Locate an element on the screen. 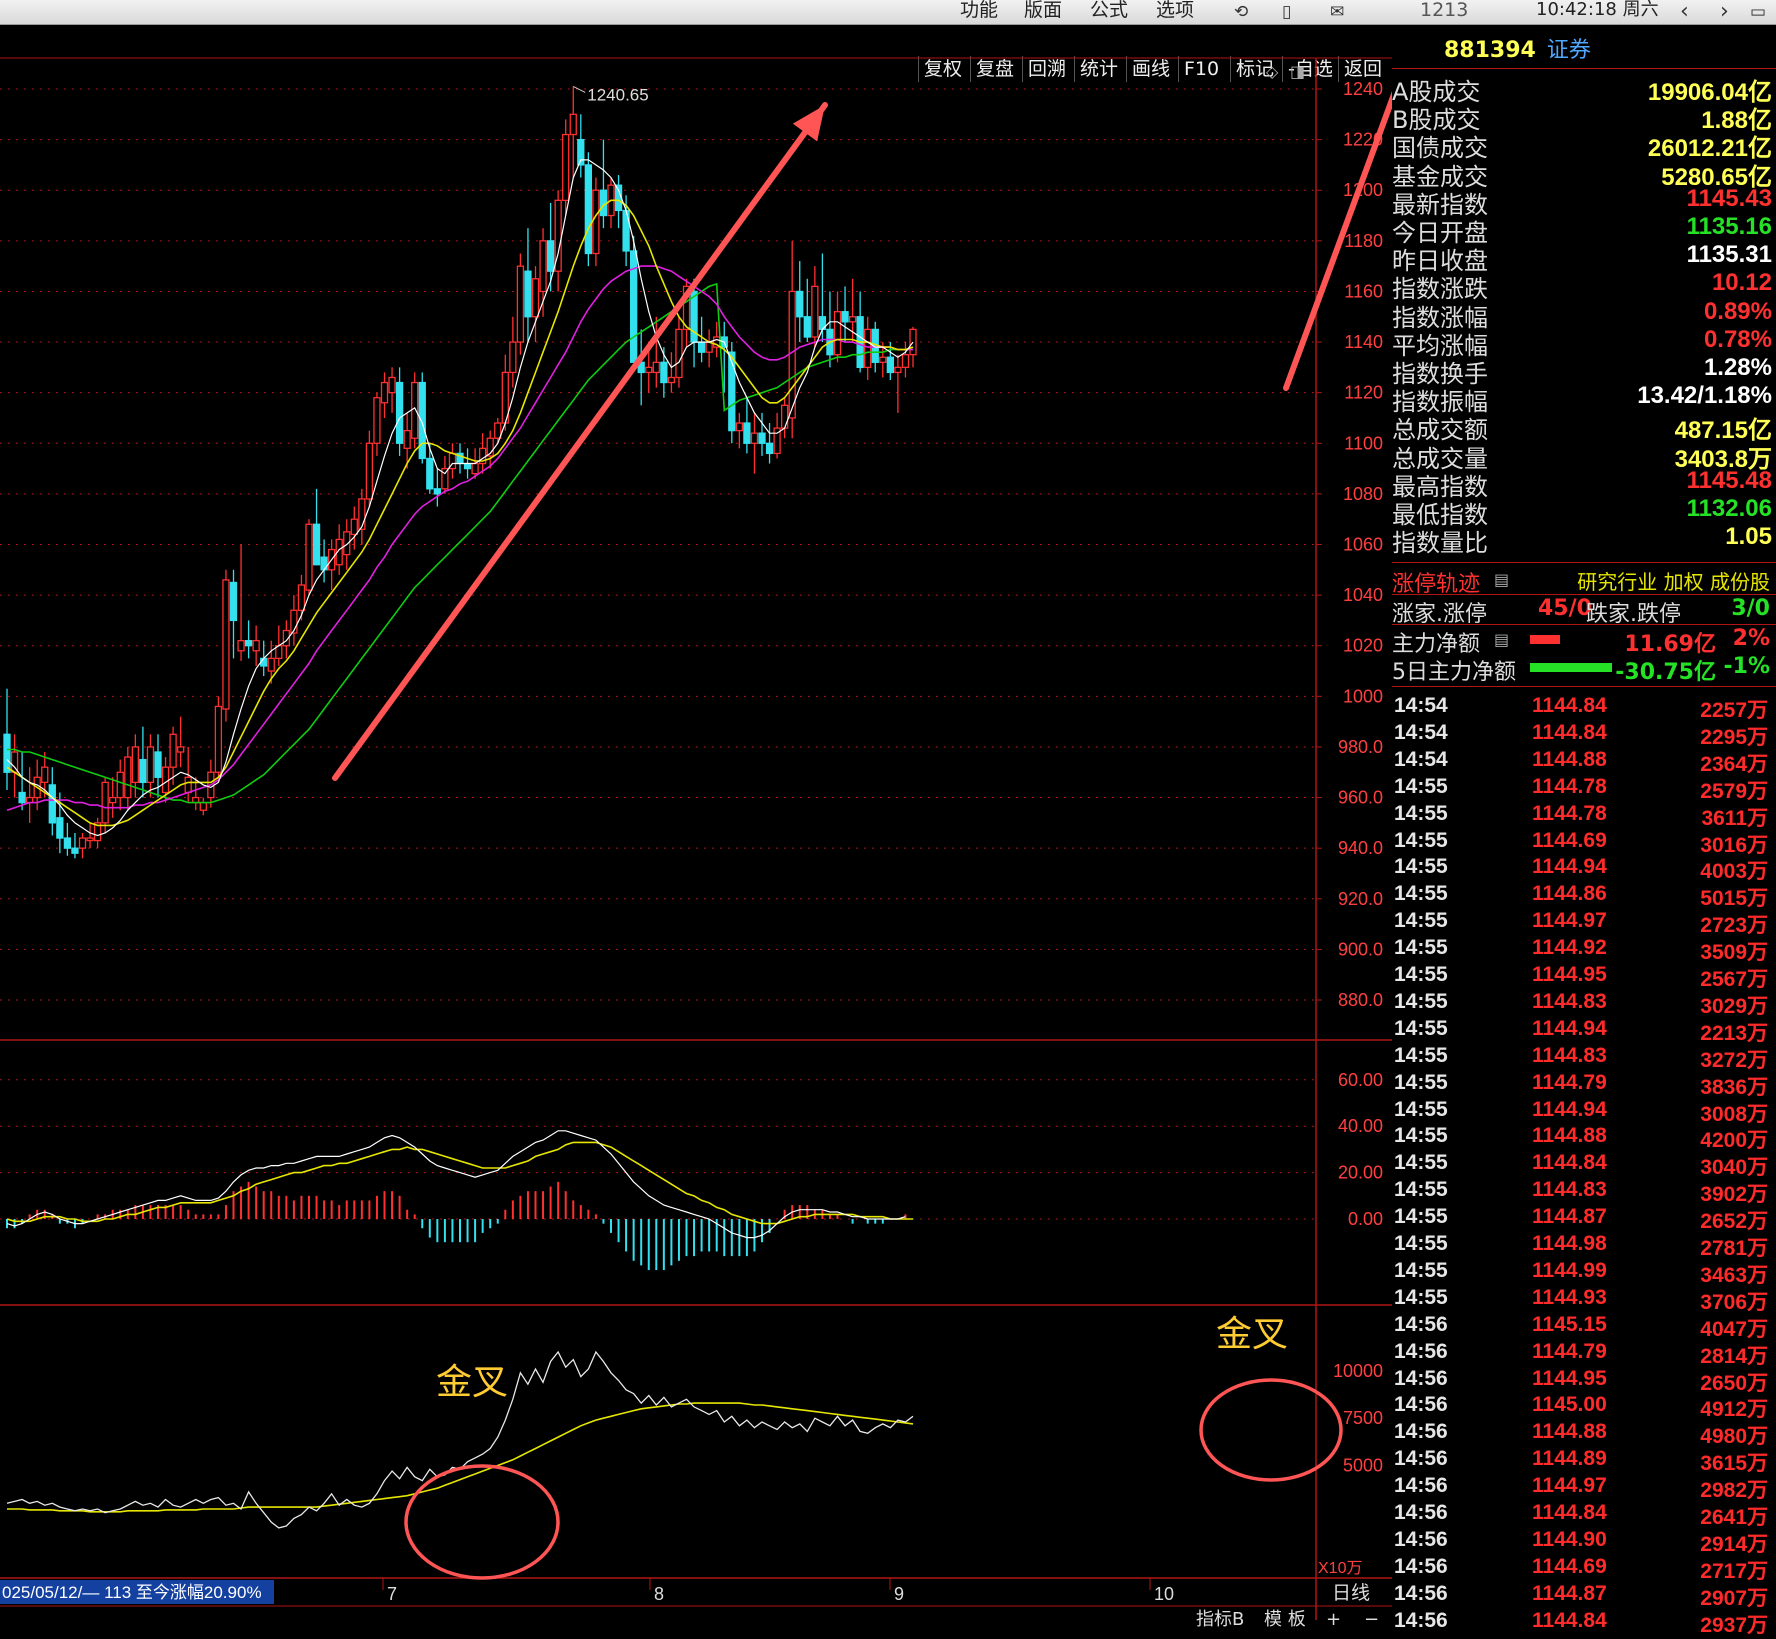  stat-value: 1135.31 is located at coordinates (1729, 255).